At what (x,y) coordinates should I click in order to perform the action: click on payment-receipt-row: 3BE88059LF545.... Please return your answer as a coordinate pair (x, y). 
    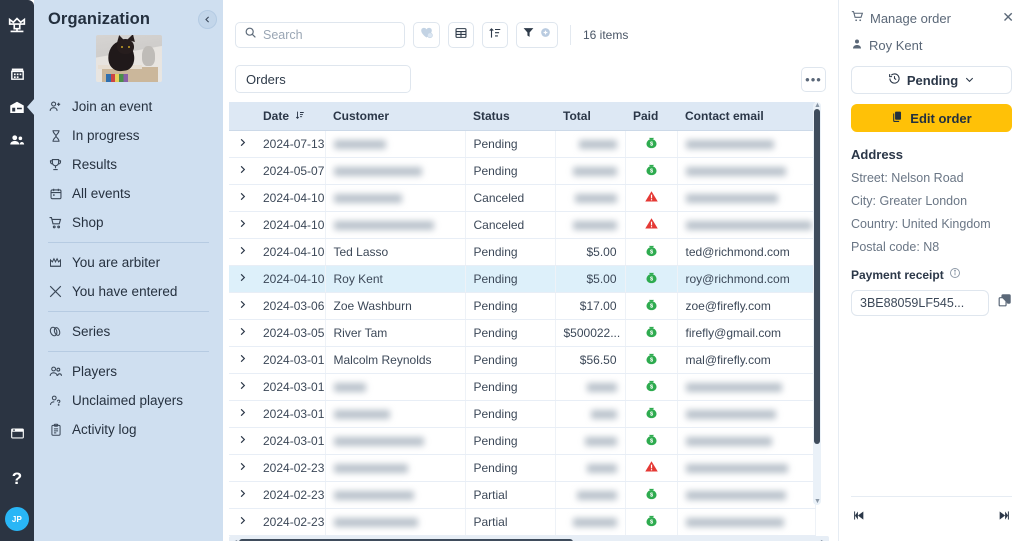
    Looking at the image, I should click on (931, 303).